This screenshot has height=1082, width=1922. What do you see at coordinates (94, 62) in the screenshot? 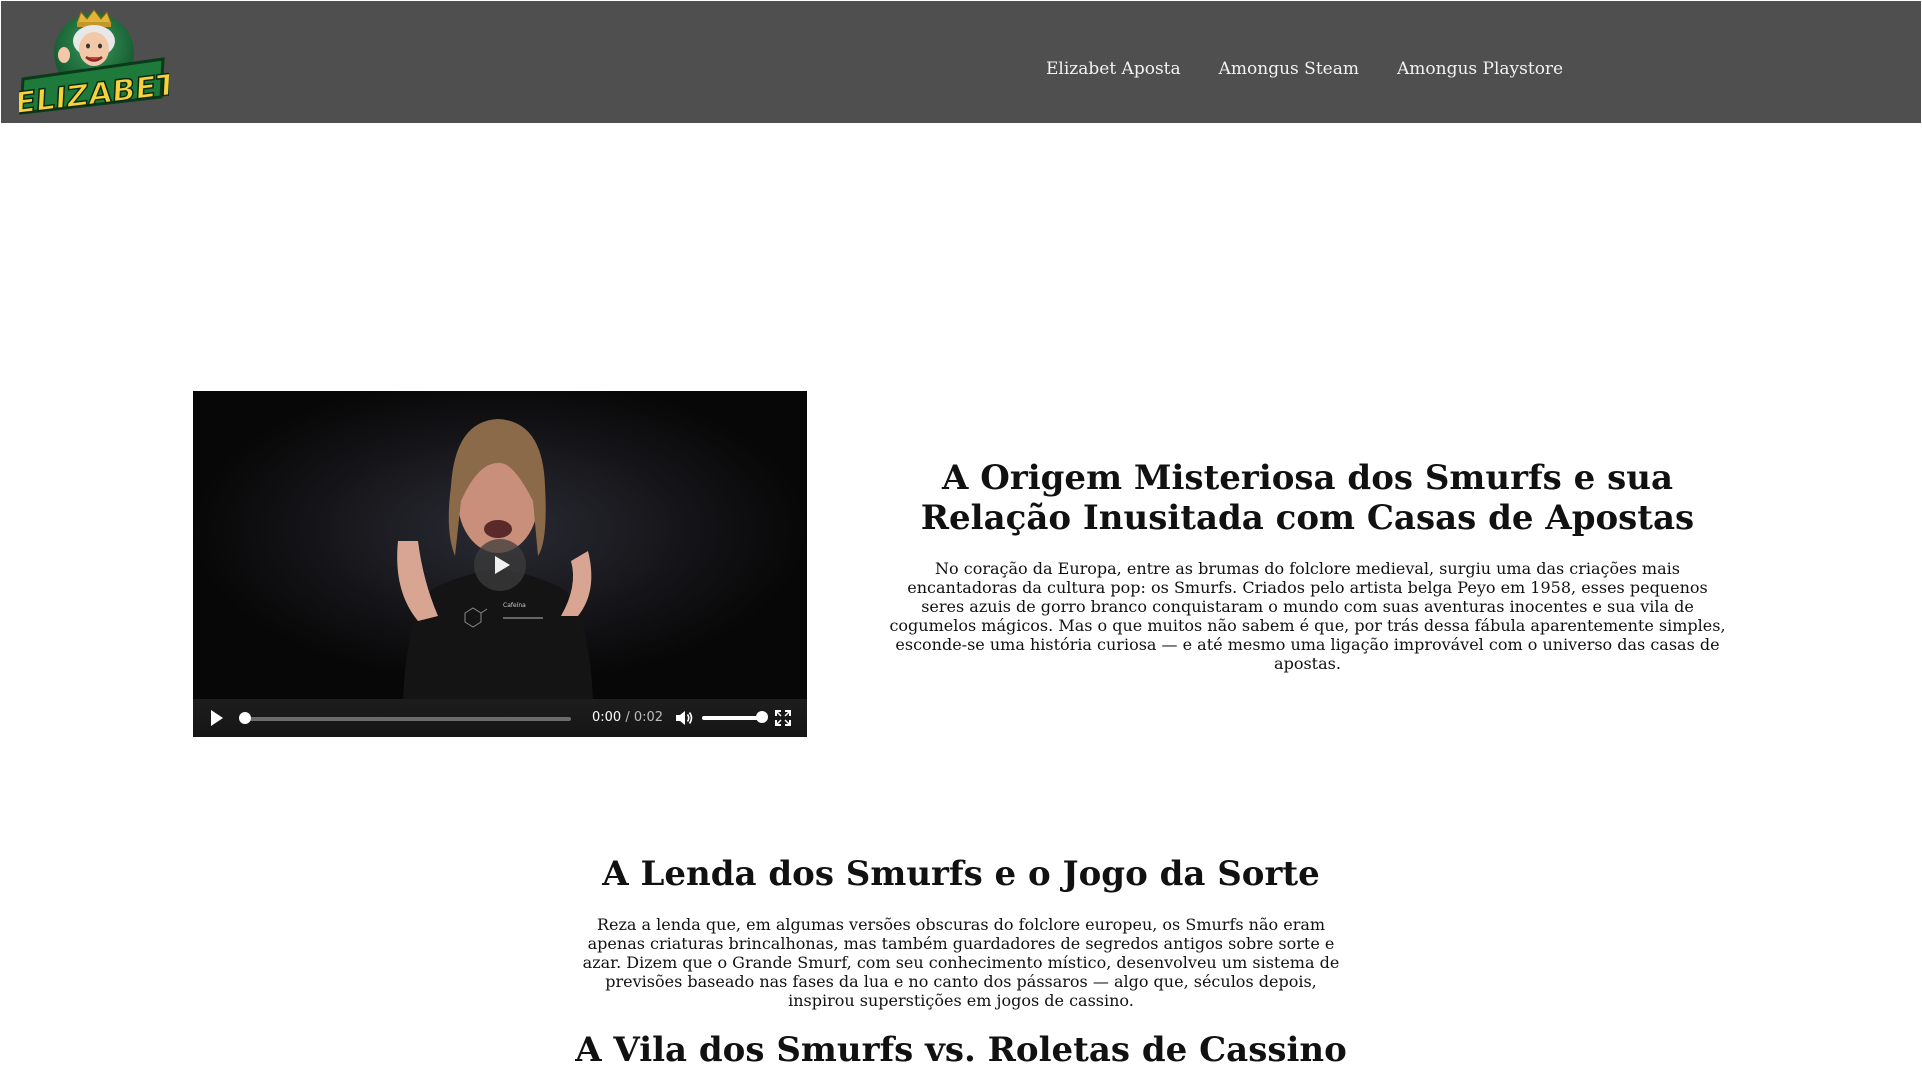
I see `elizabet-logo: ELIZABET` at bounding box center [94, 62].